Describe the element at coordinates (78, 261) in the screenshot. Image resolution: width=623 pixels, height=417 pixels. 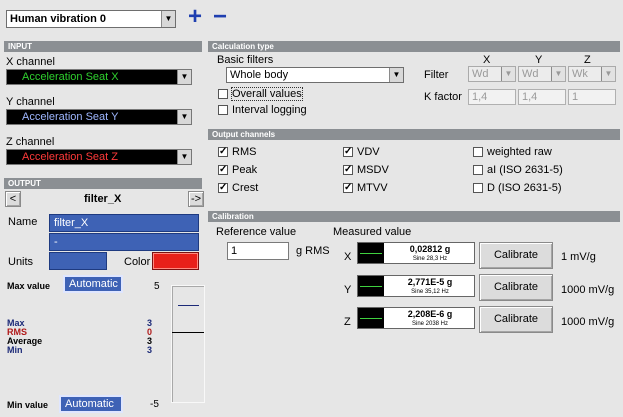
I see `units-field` at that location.